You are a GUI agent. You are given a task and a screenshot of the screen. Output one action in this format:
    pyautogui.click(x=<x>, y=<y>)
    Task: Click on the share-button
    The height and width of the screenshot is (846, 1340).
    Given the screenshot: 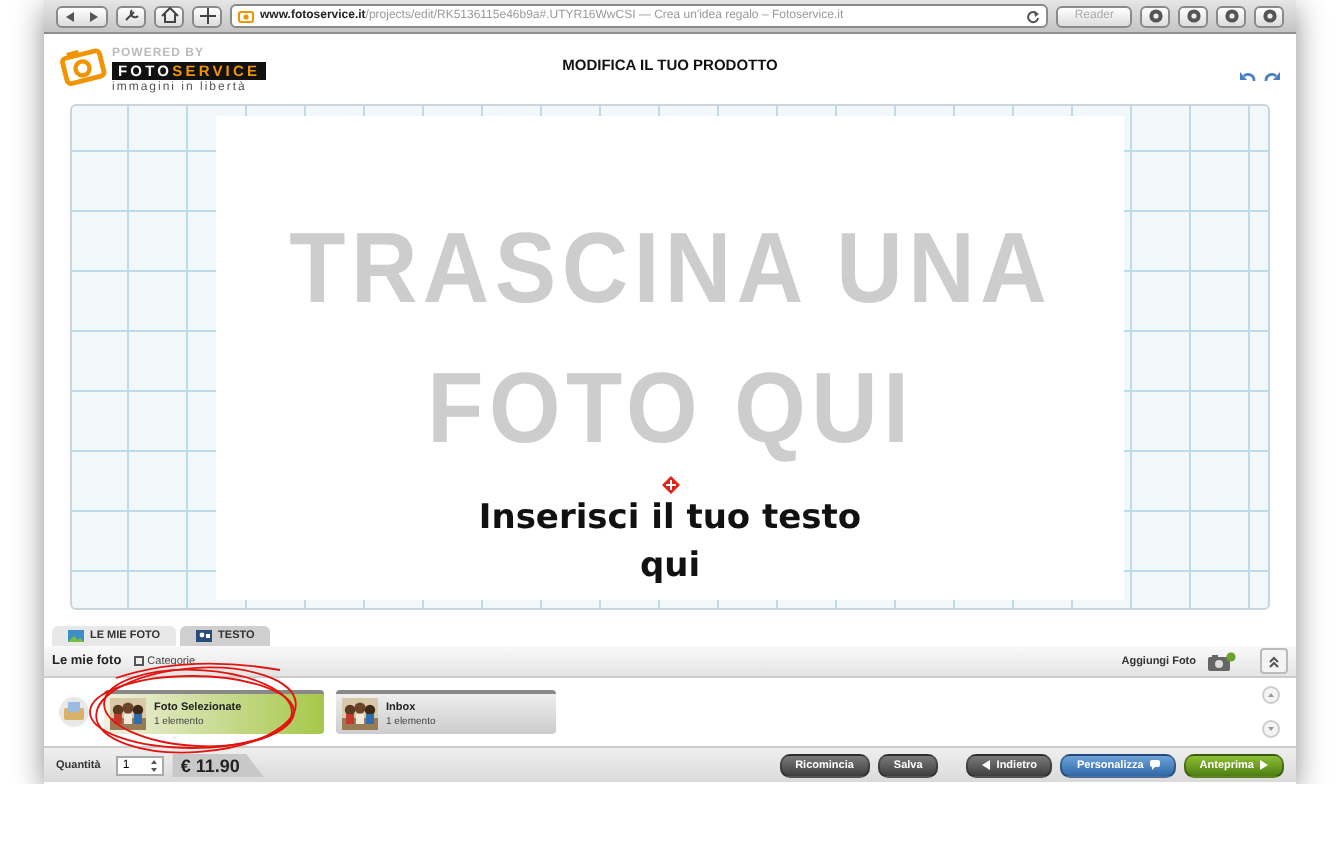 What is the action you would take?
    pyautogui.click(x=1155, y=16)
    